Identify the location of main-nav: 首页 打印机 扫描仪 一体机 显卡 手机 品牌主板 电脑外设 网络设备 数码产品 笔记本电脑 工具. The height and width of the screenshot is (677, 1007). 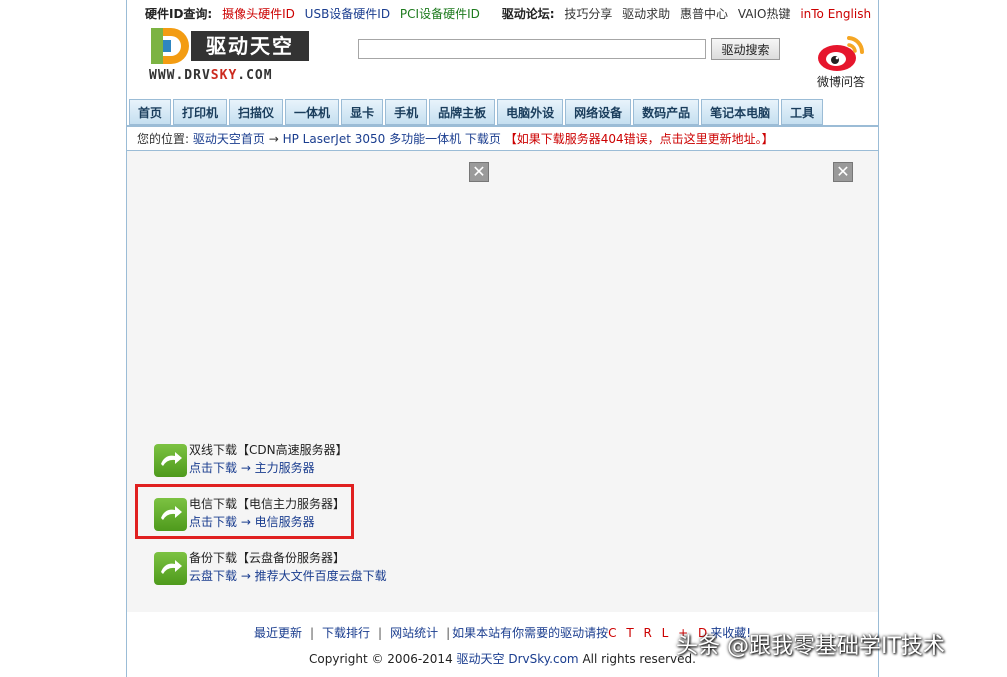
(503, 112).